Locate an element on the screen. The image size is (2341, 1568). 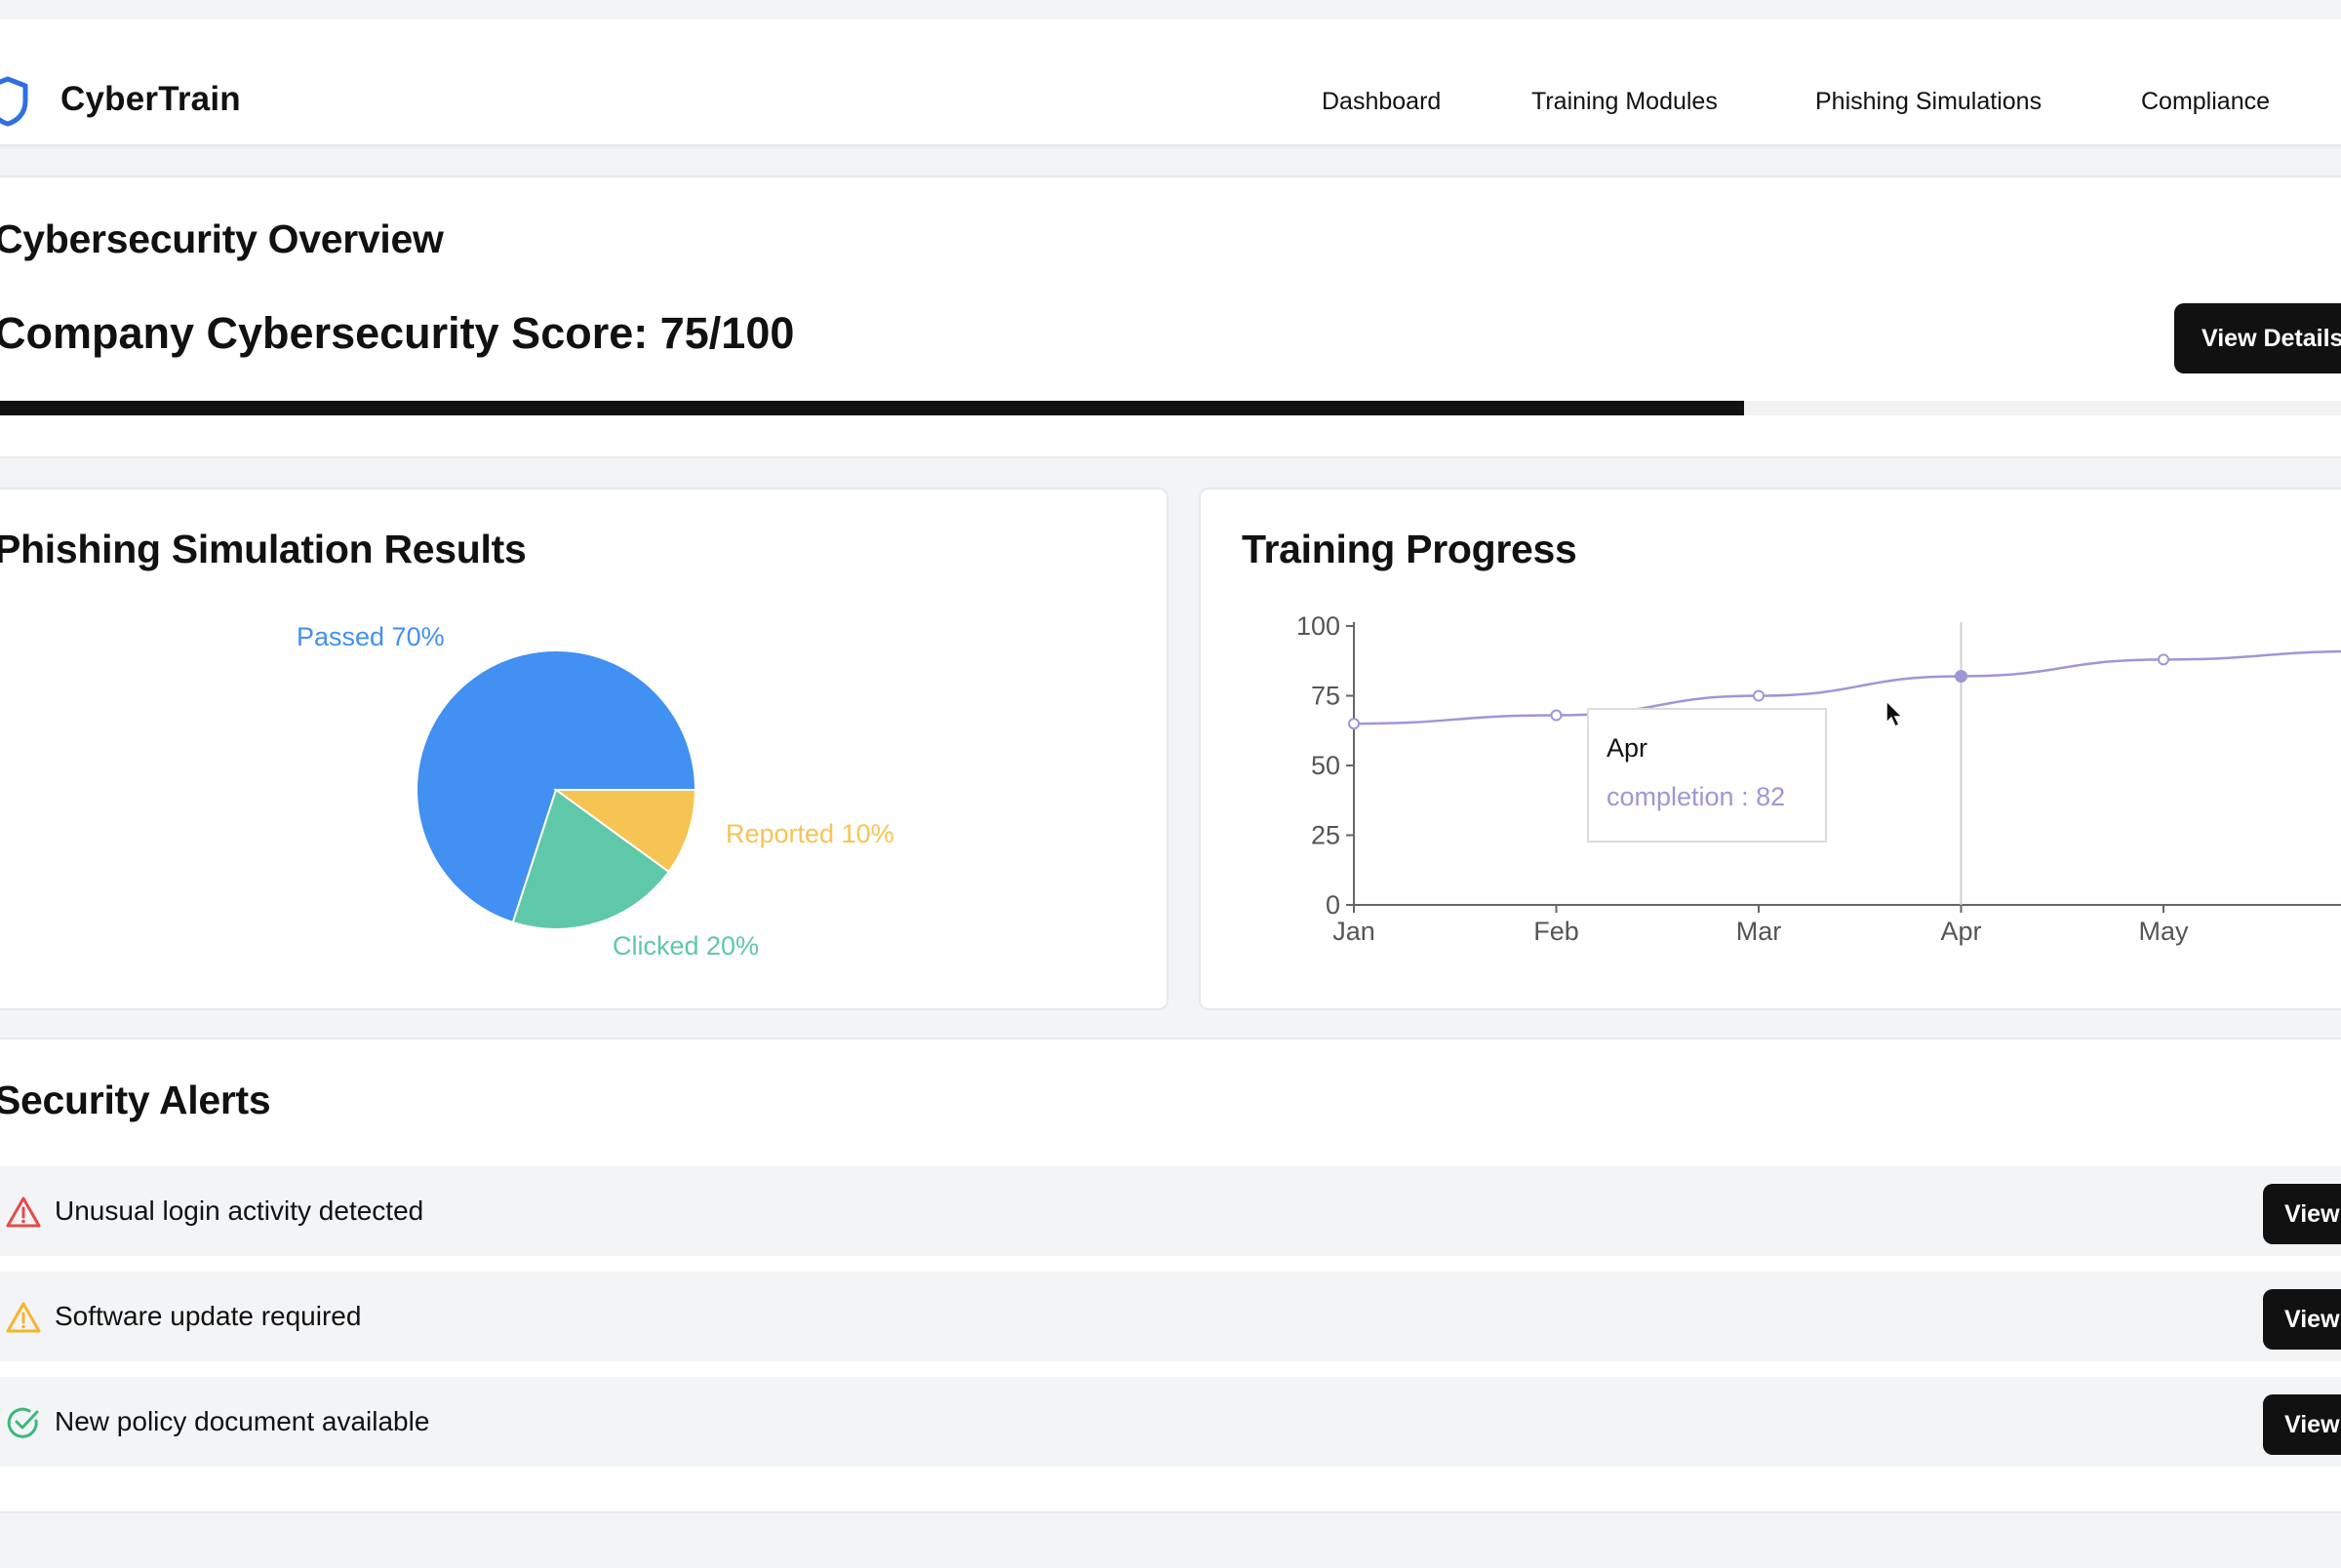
tooltip-value: completion : 82 is located at coordinates (1696, 796).